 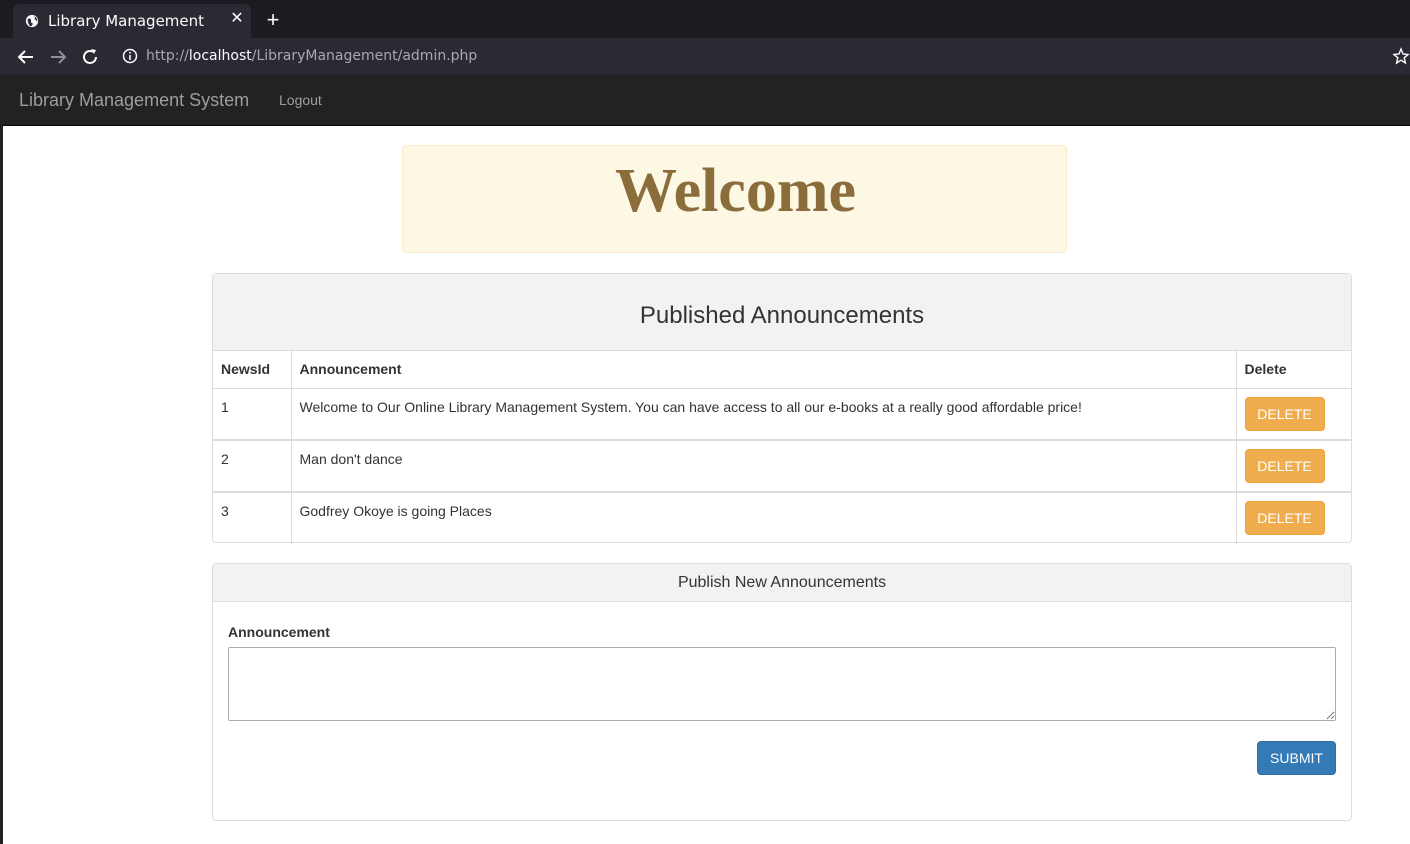 I want to click on announcement-textarea, so click(x=782, y=684).